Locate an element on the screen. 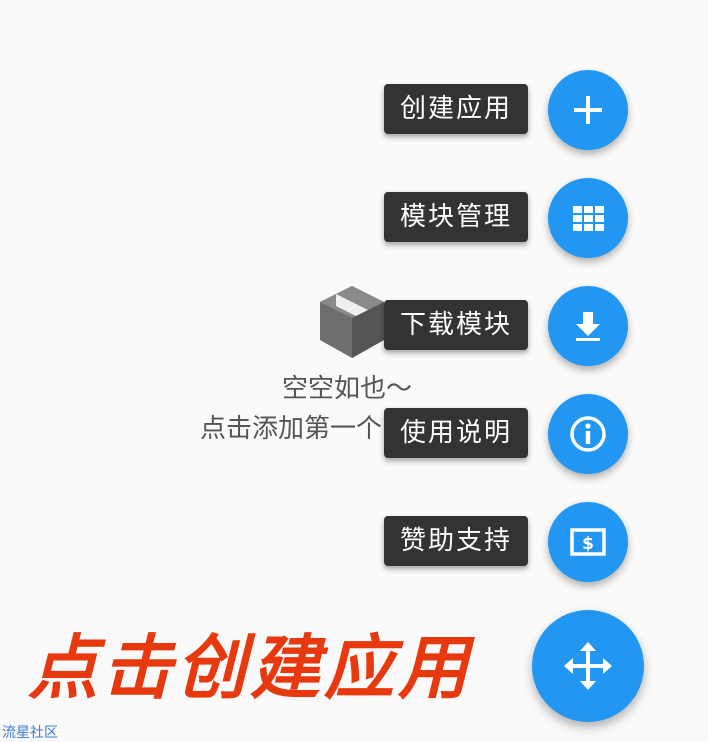 Image resolution: width=708 pixels, height=742 pixels. create-app-button is located at coordinates (588, 110).